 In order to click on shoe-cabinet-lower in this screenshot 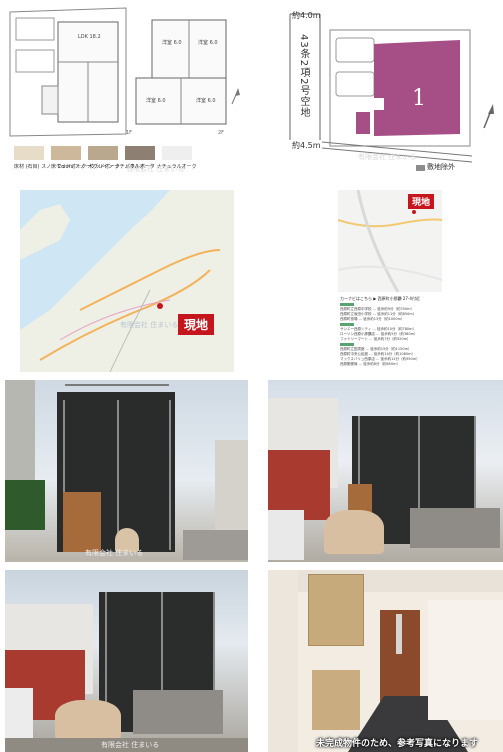, I will do `click(336, 700)`.